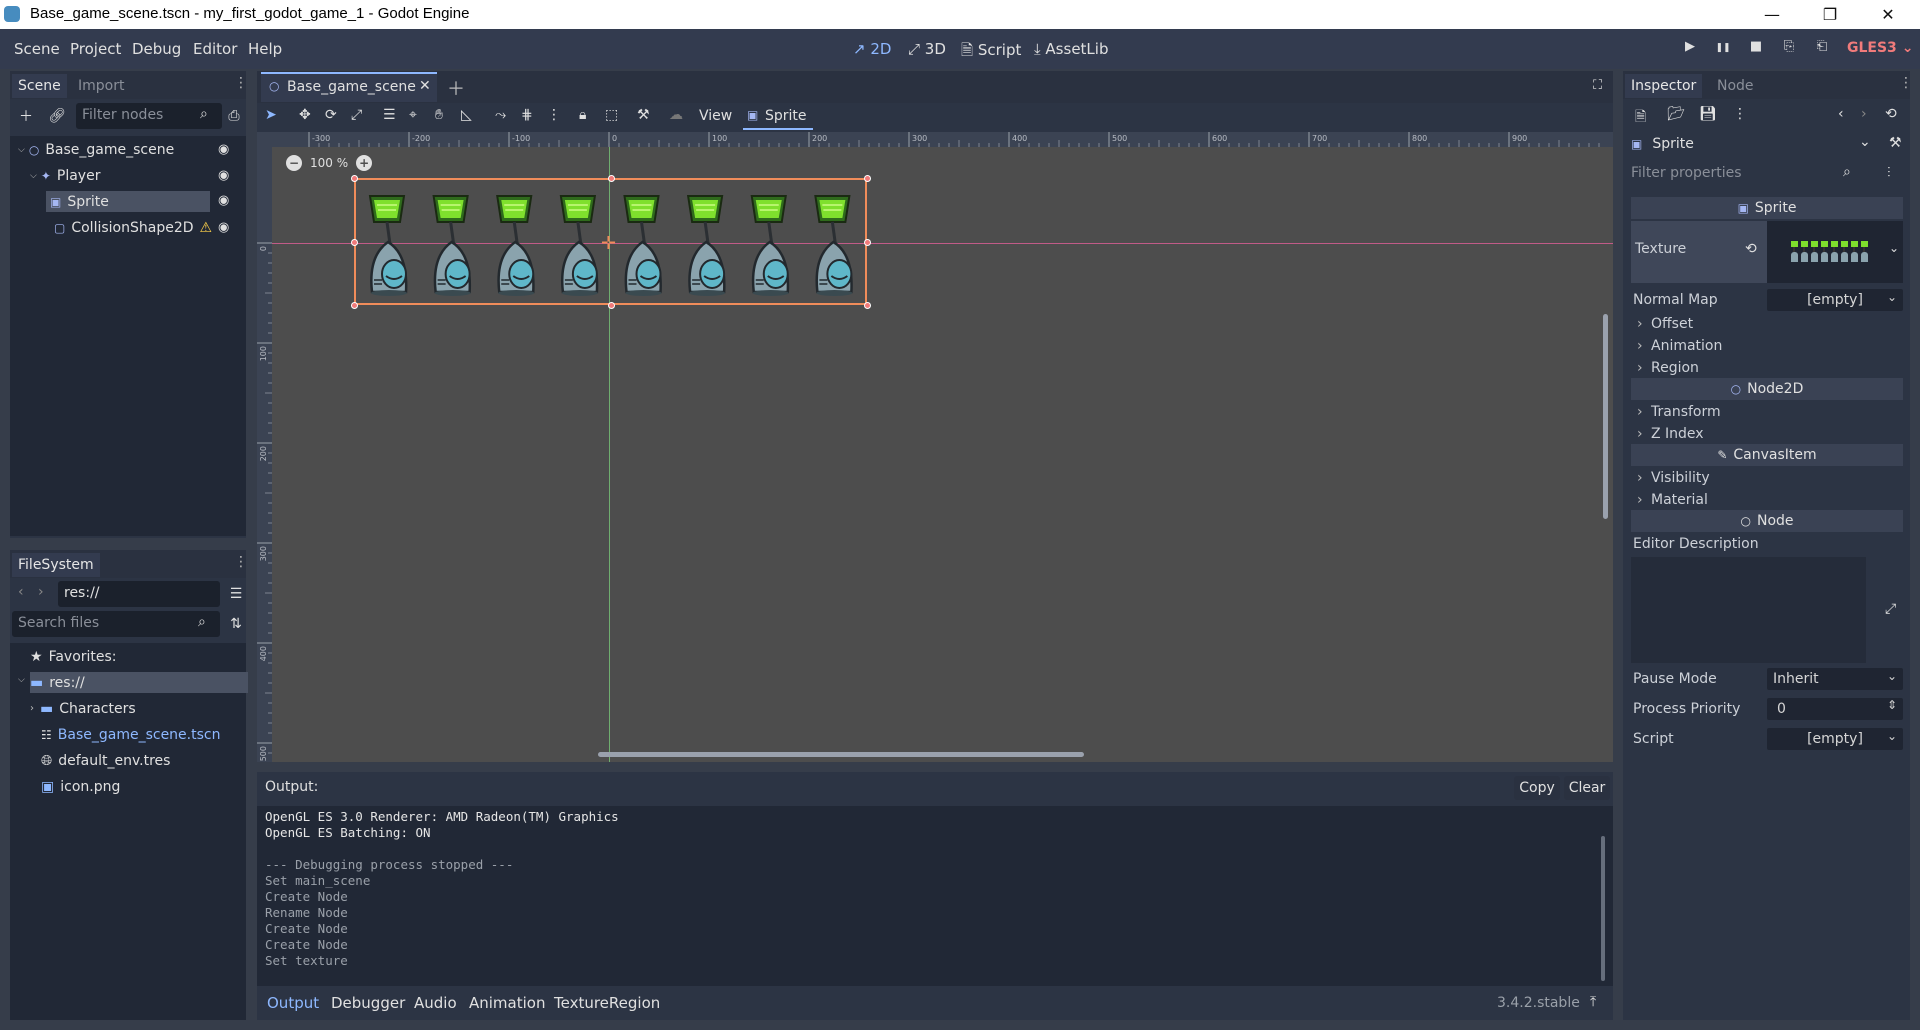 This screenshot has width=1920, height=1030. What do you see at coordinates (1822, 49) in the screenshot?
I see `play-custom-scene-icon: ⎗` at bounding box center [1822, 49].